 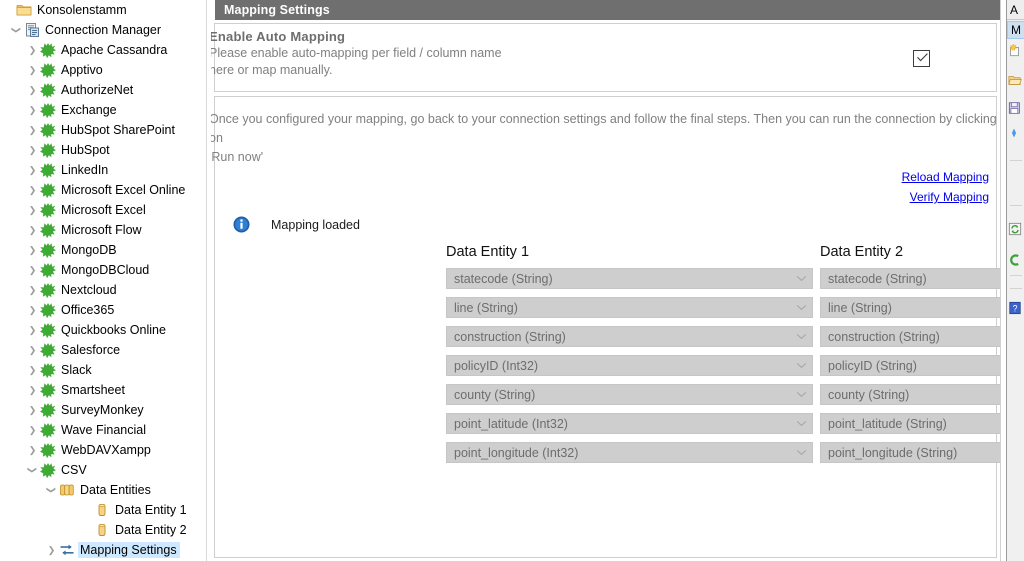 I want to click on right-toolbar-strip: A M ?, so click(x=1015, y=280).